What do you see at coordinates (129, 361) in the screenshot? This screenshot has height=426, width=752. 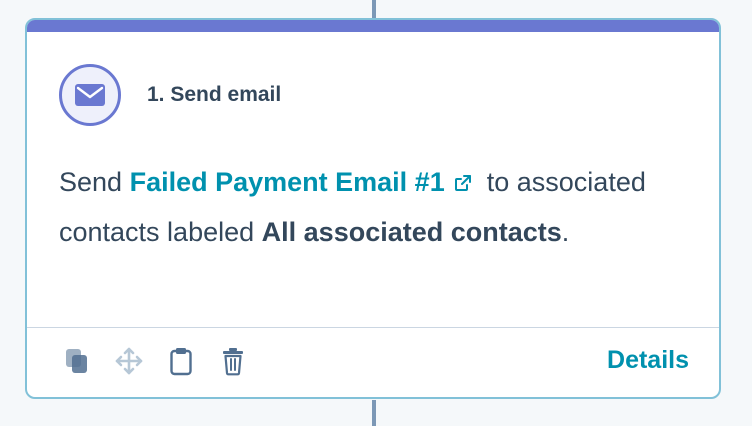 I see `move-icon` at bounding box center [129, 361].